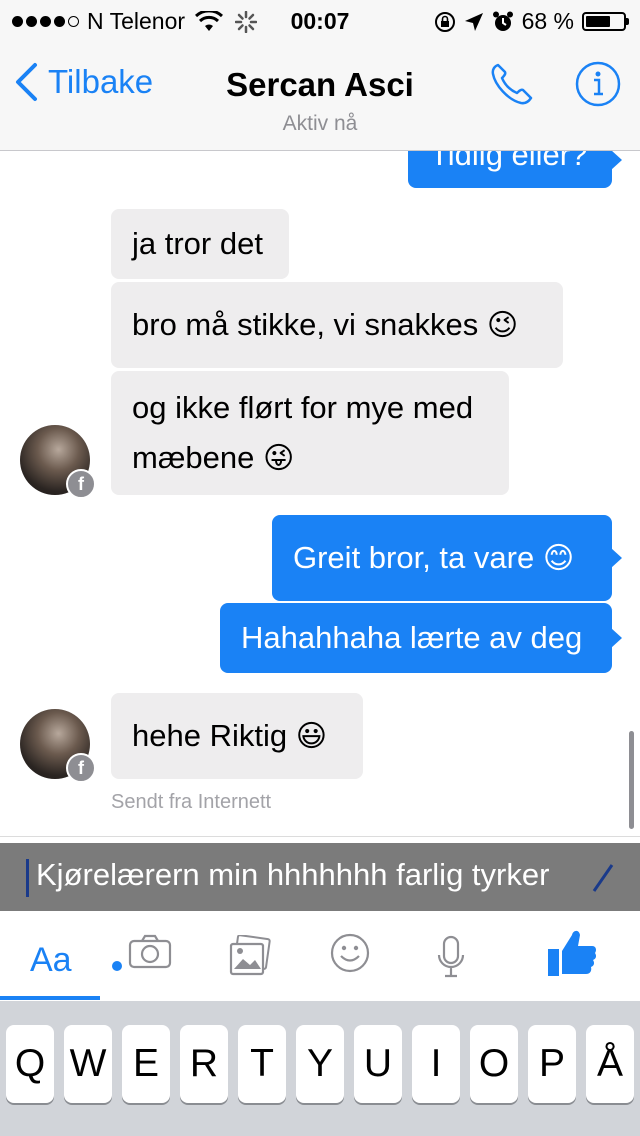  I want to click on key-e: E, so click(146, 1064).